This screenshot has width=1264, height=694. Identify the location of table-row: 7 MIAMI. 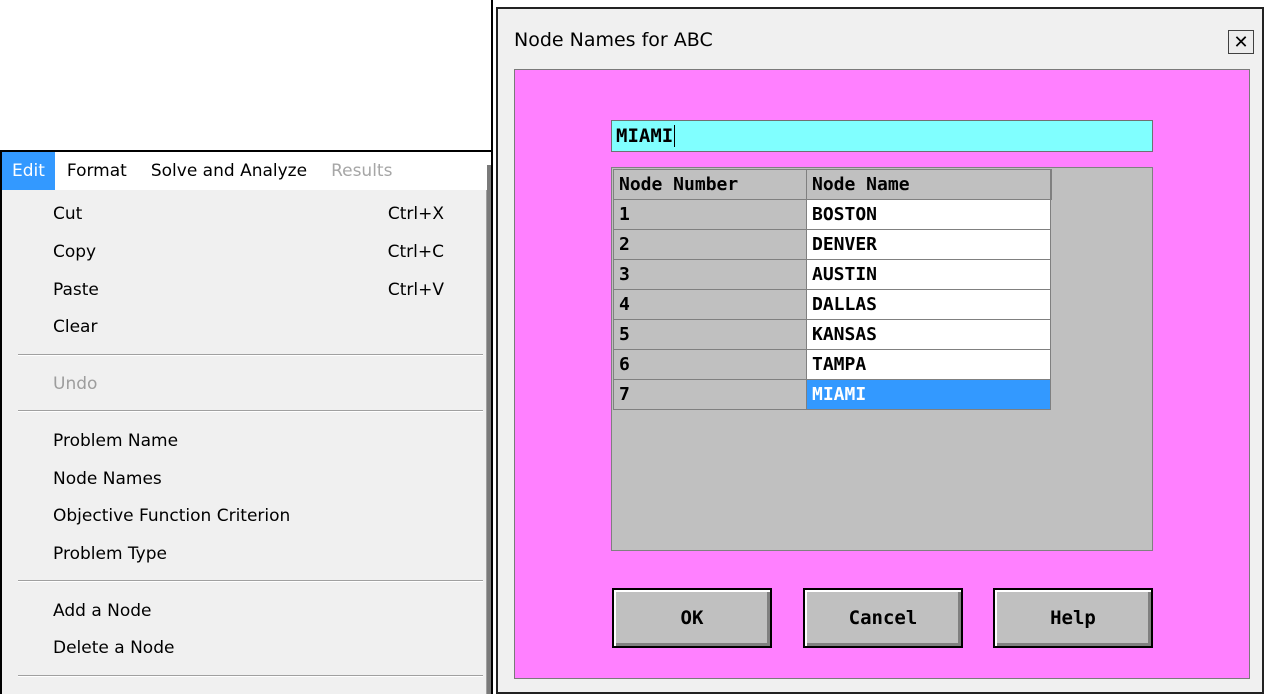
(832, 394).